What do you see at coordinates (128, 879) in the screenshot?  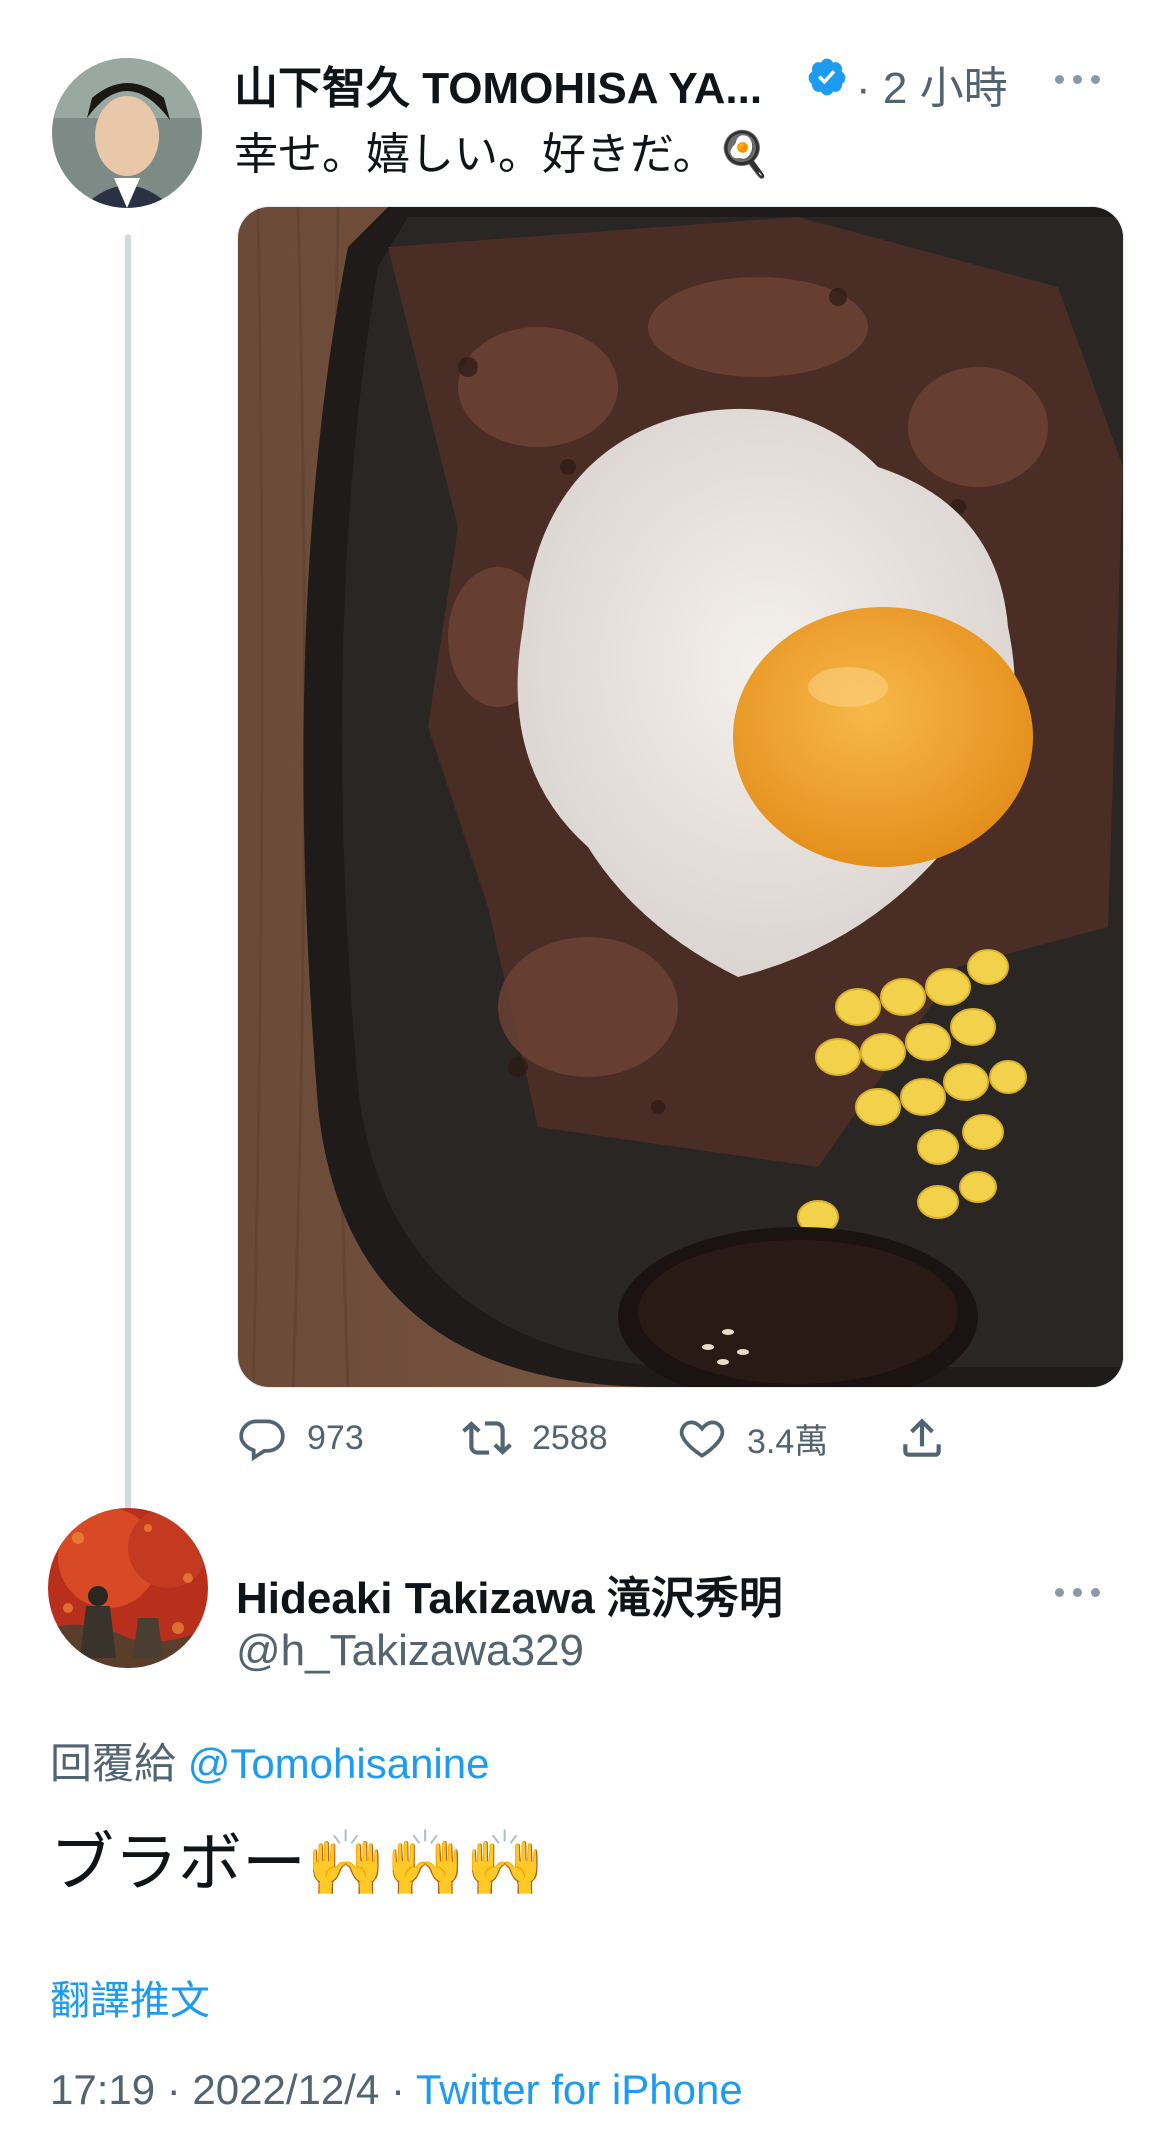 I see `thread-line` at bounding box center [128, 879].